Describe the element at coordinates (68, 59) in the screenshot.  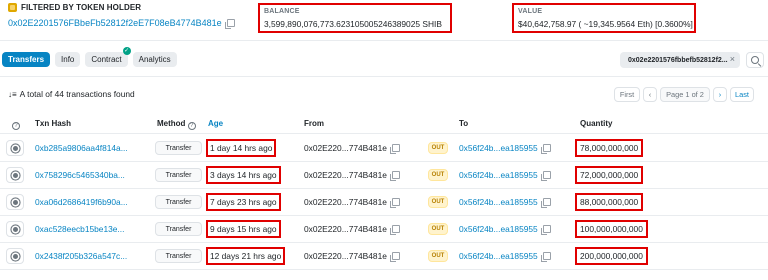
I see `tab-info: Info` at that location.